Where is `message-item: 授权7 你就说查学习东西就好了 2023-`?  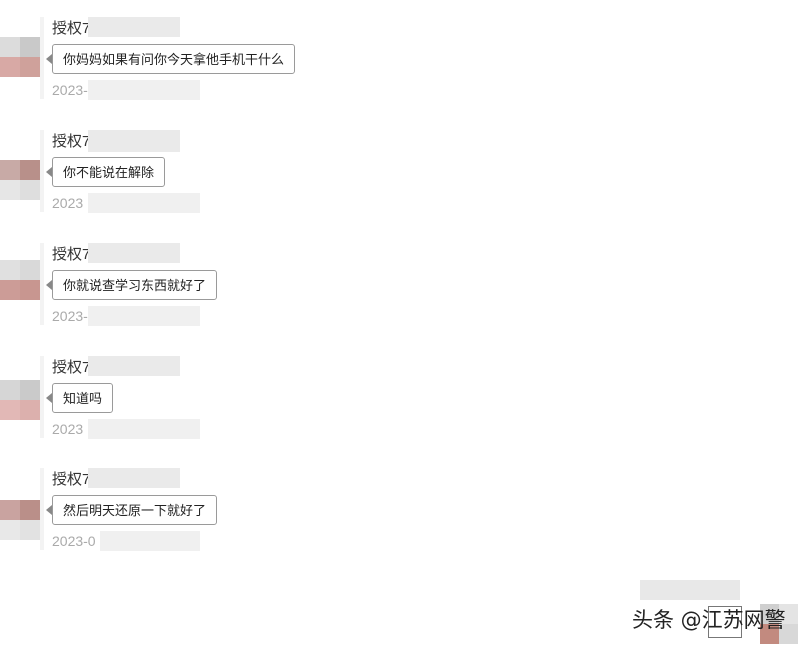 message-item: 授权7 你就说查学习东西就好了 2023- is located at coordinates (165, 293).